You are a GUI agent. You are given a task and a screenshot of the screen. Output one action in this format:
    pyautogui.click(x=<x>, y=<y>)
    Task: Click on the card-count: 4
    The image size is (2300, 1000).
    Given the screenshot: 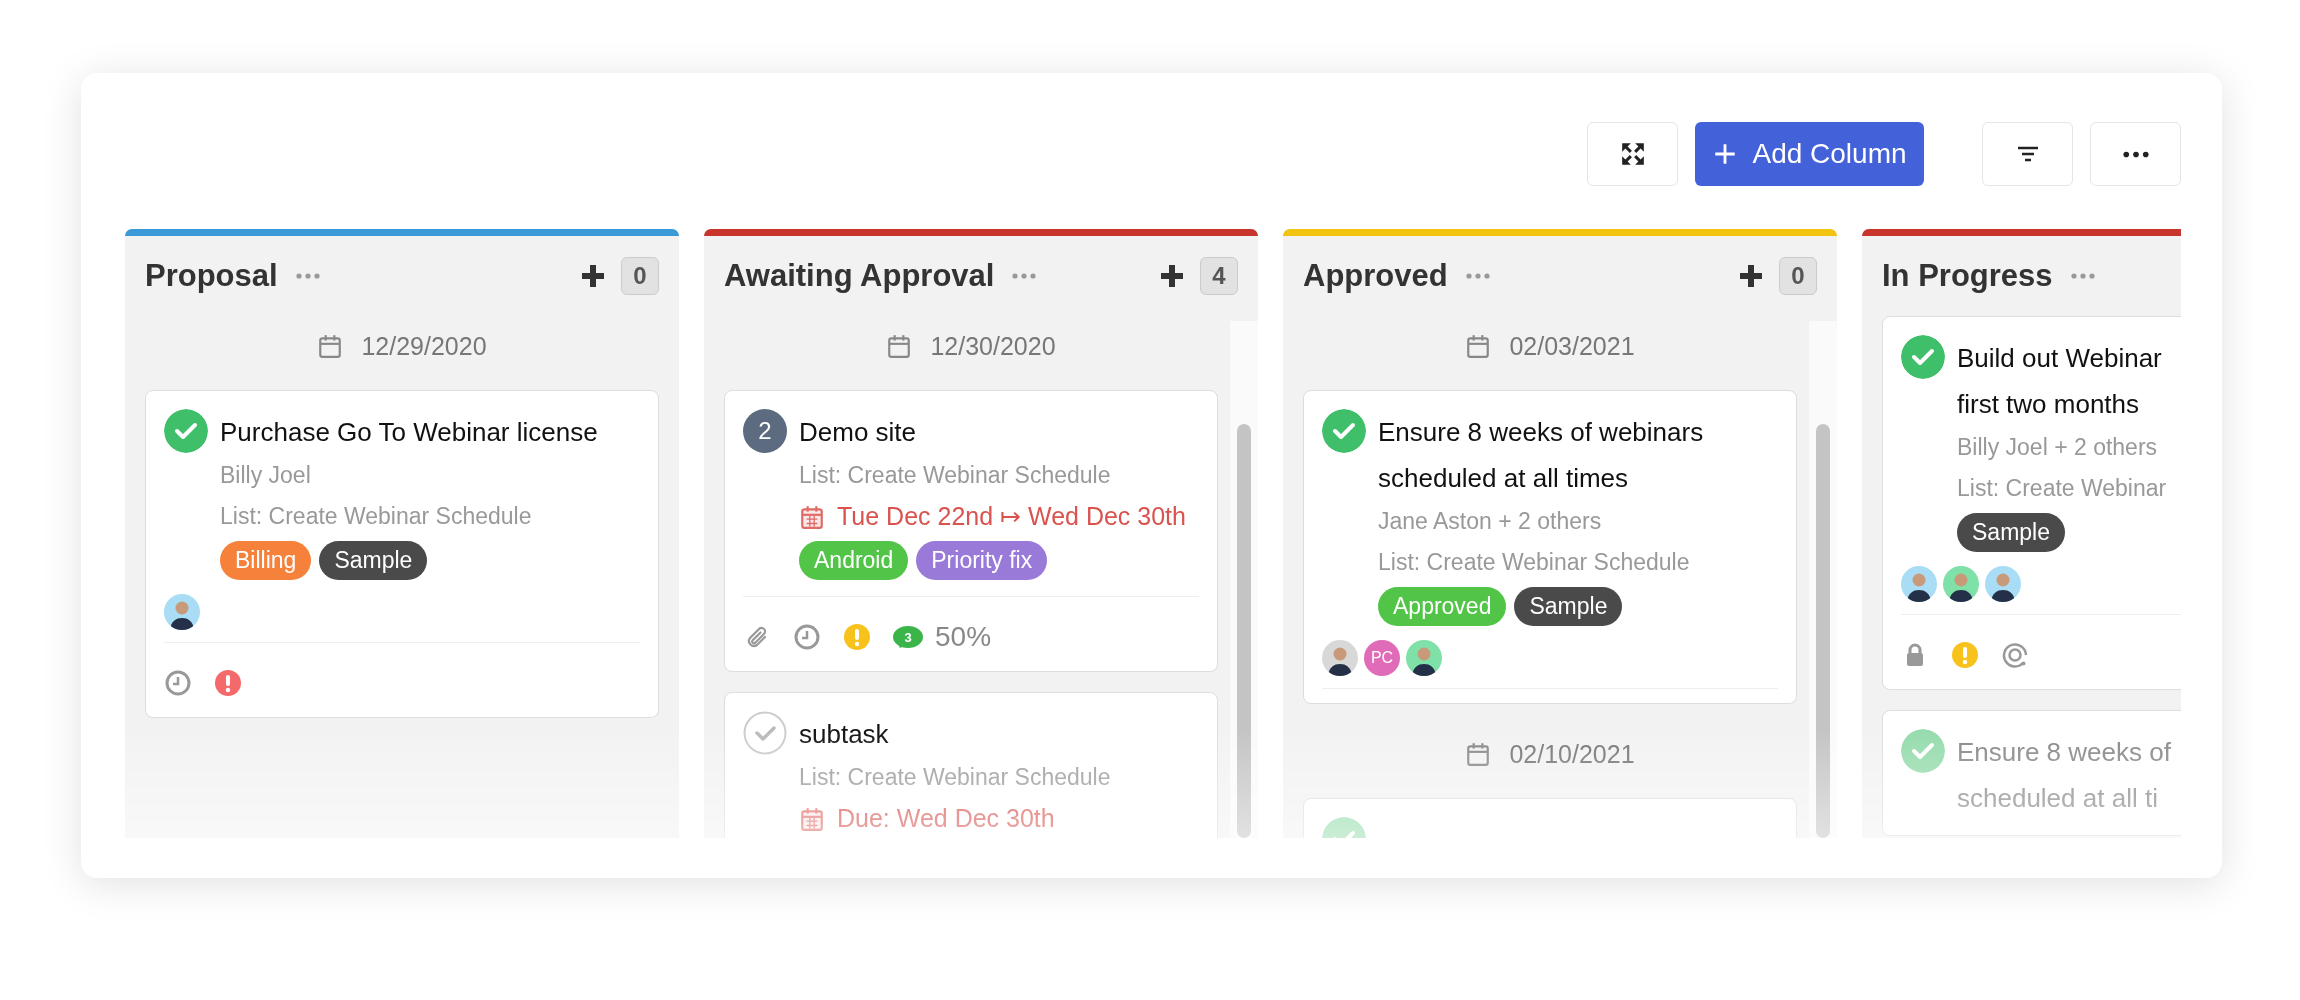 What is the action you would take?
    pyautogui.click(x=1219, y=276)
    